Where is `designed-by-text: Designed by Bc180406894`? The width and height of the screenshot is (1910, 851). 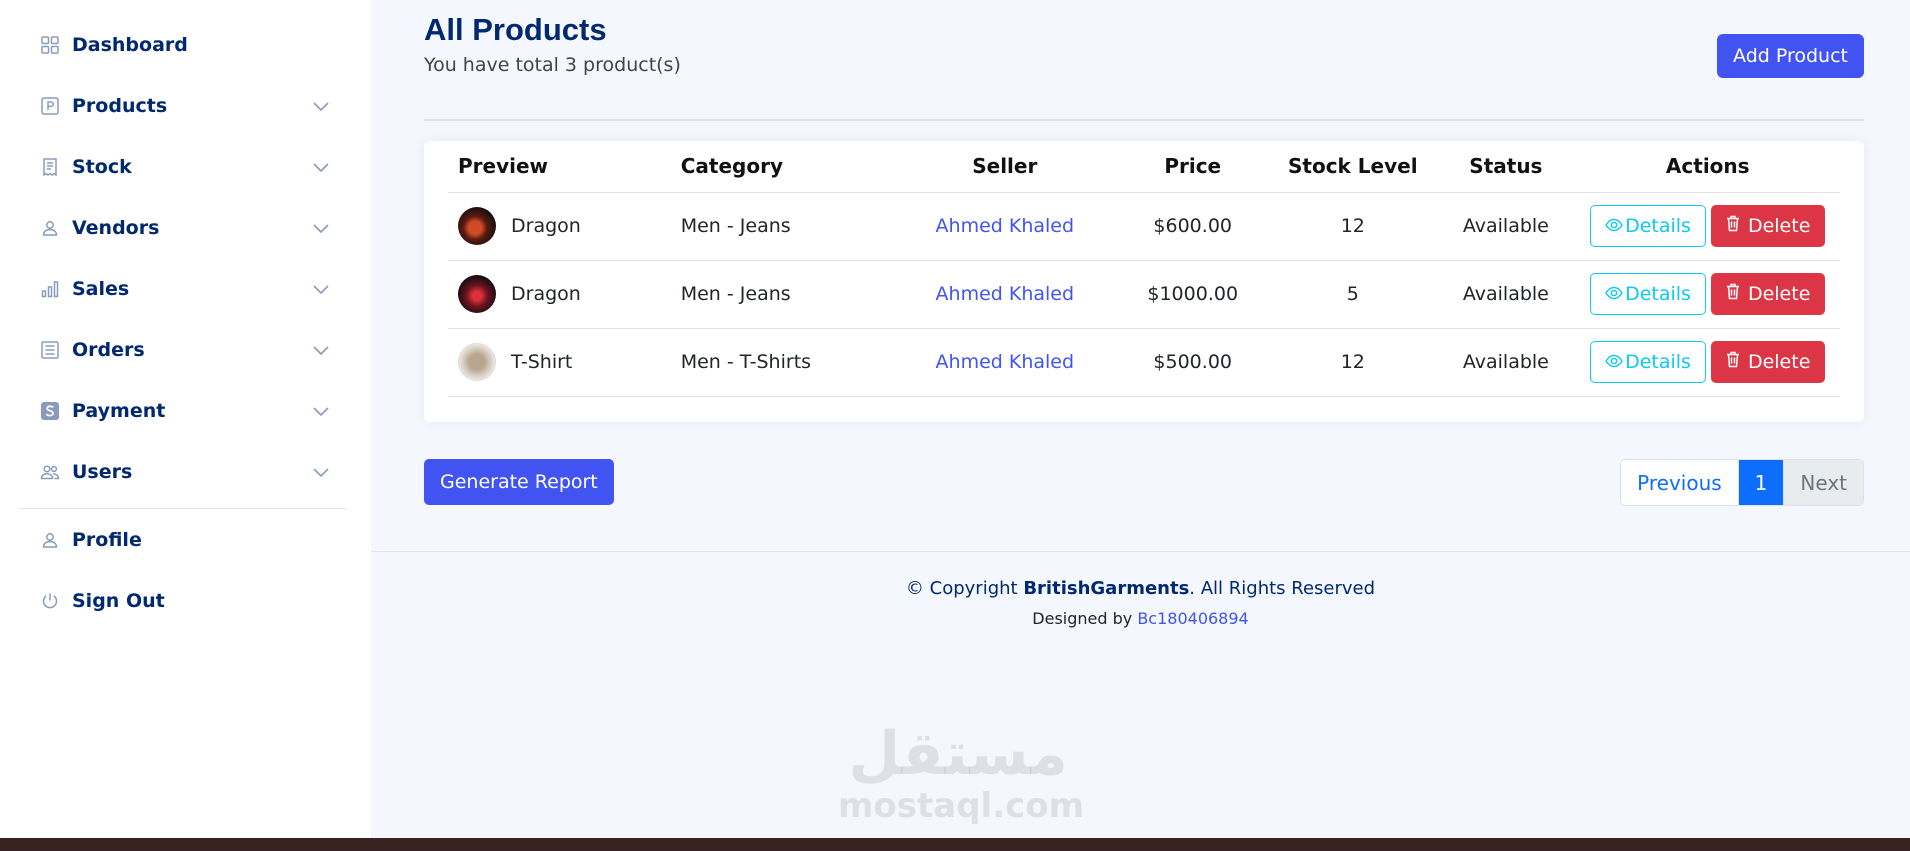
designed-by-text: Designed by Bc180406894 is located at coordinates (1140, 618).